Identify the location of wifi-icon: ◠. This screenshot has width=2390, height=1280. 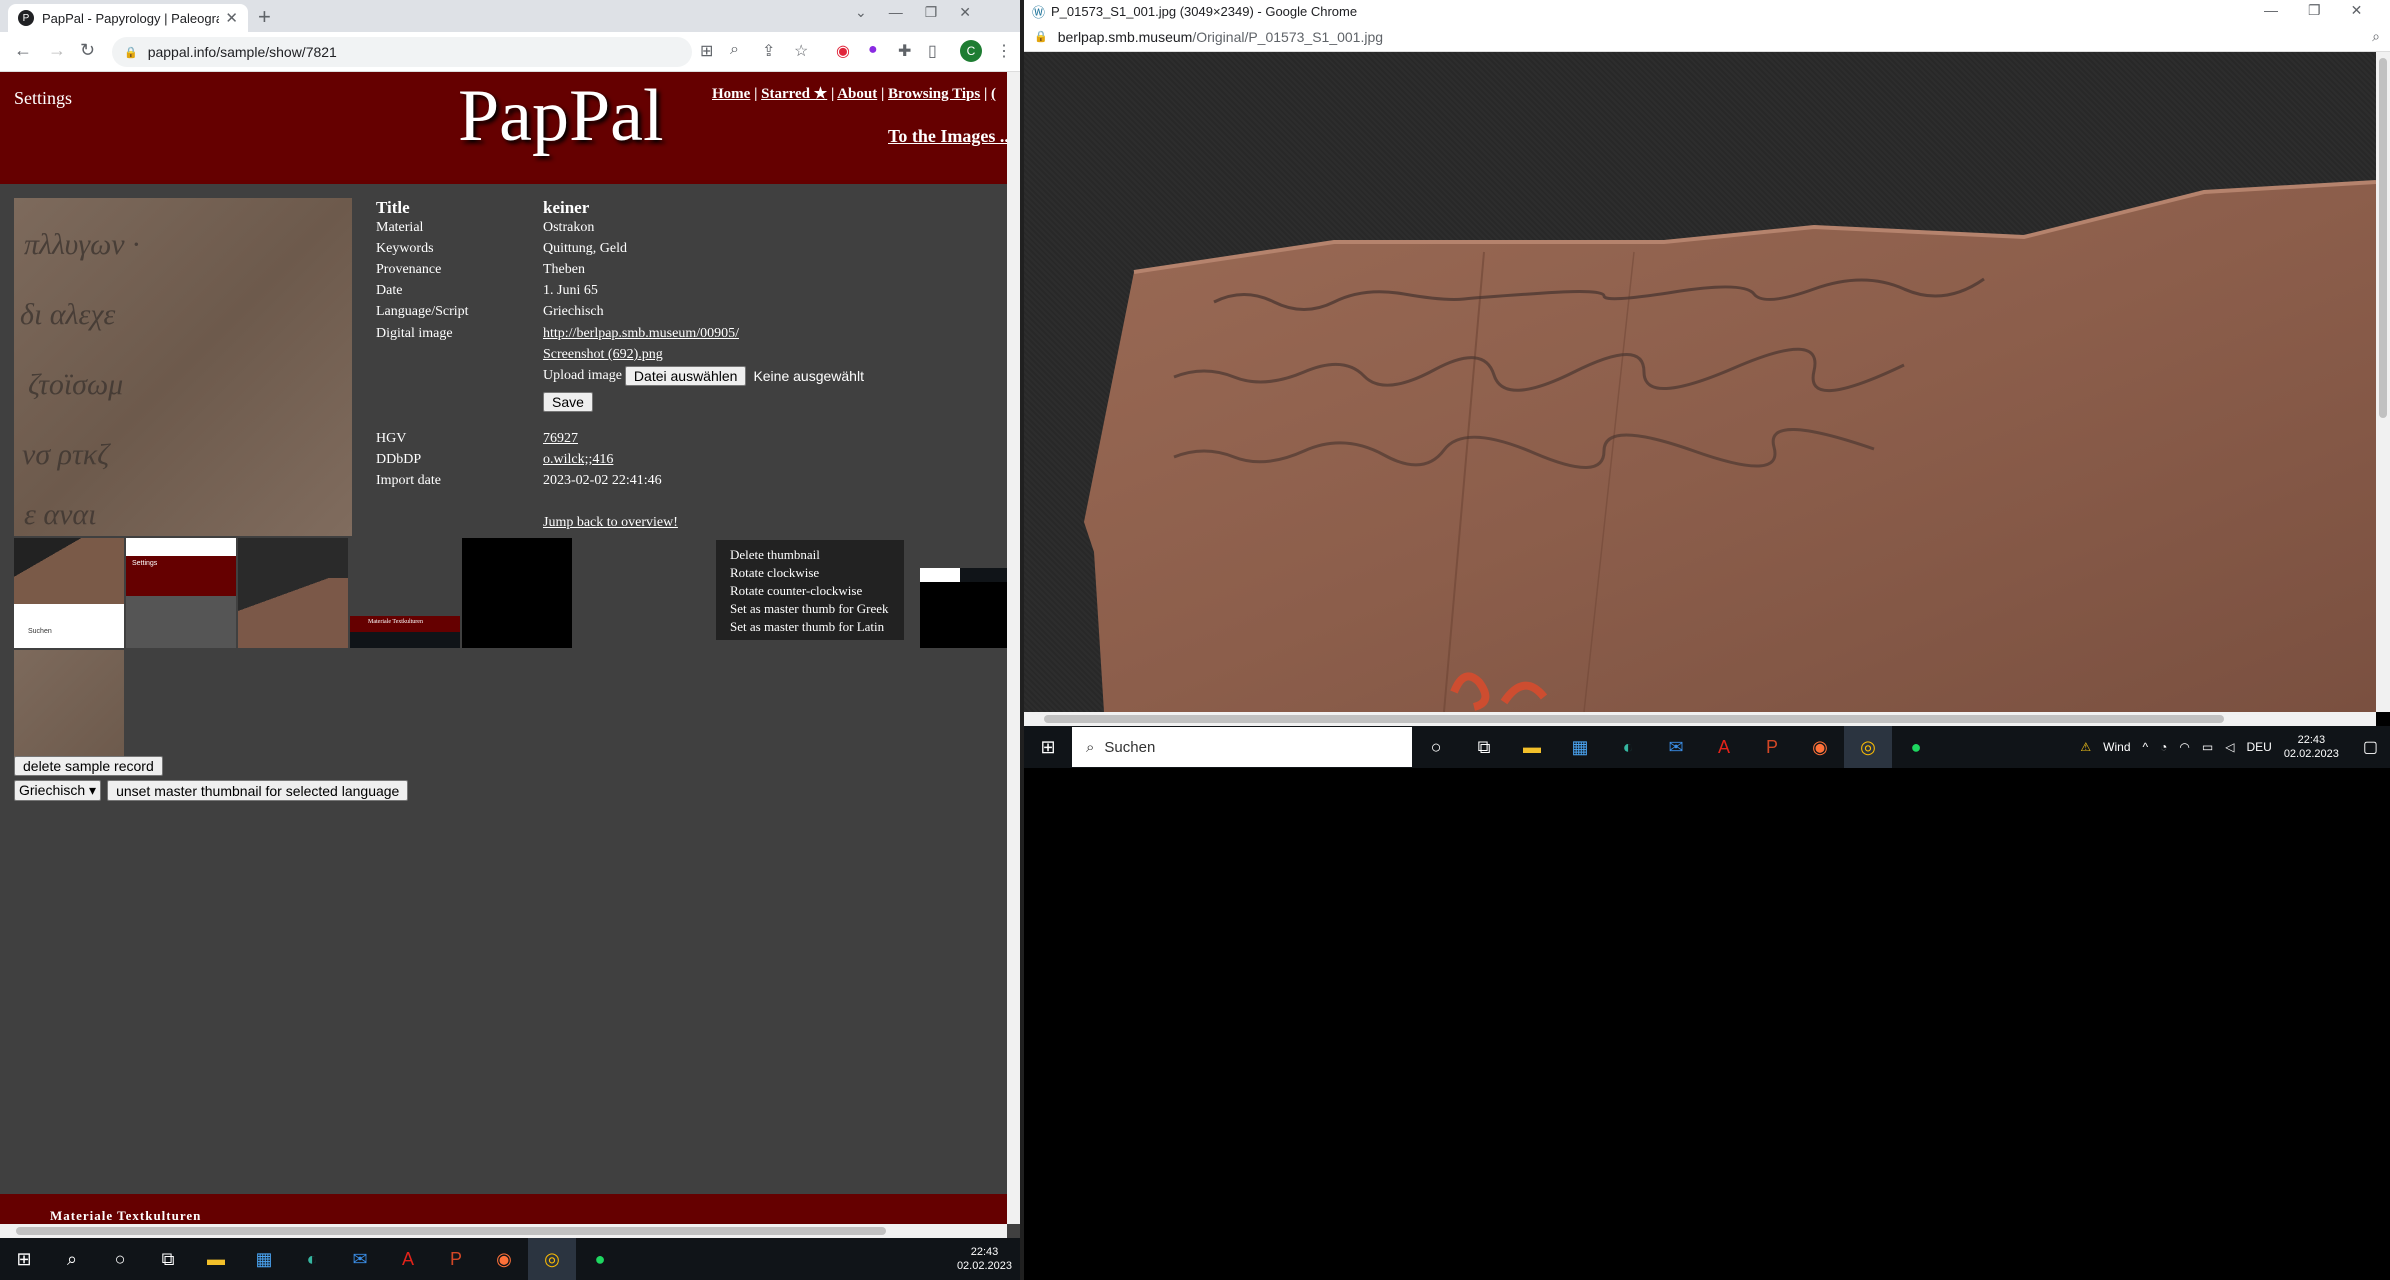
(2184, 747).